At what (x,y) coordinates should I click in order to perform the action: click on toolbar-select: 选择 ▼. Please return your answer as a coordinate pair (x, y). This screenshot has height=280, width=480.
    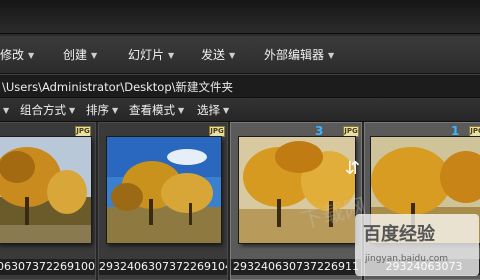
    Looking at the image, I should click on (213, 110).